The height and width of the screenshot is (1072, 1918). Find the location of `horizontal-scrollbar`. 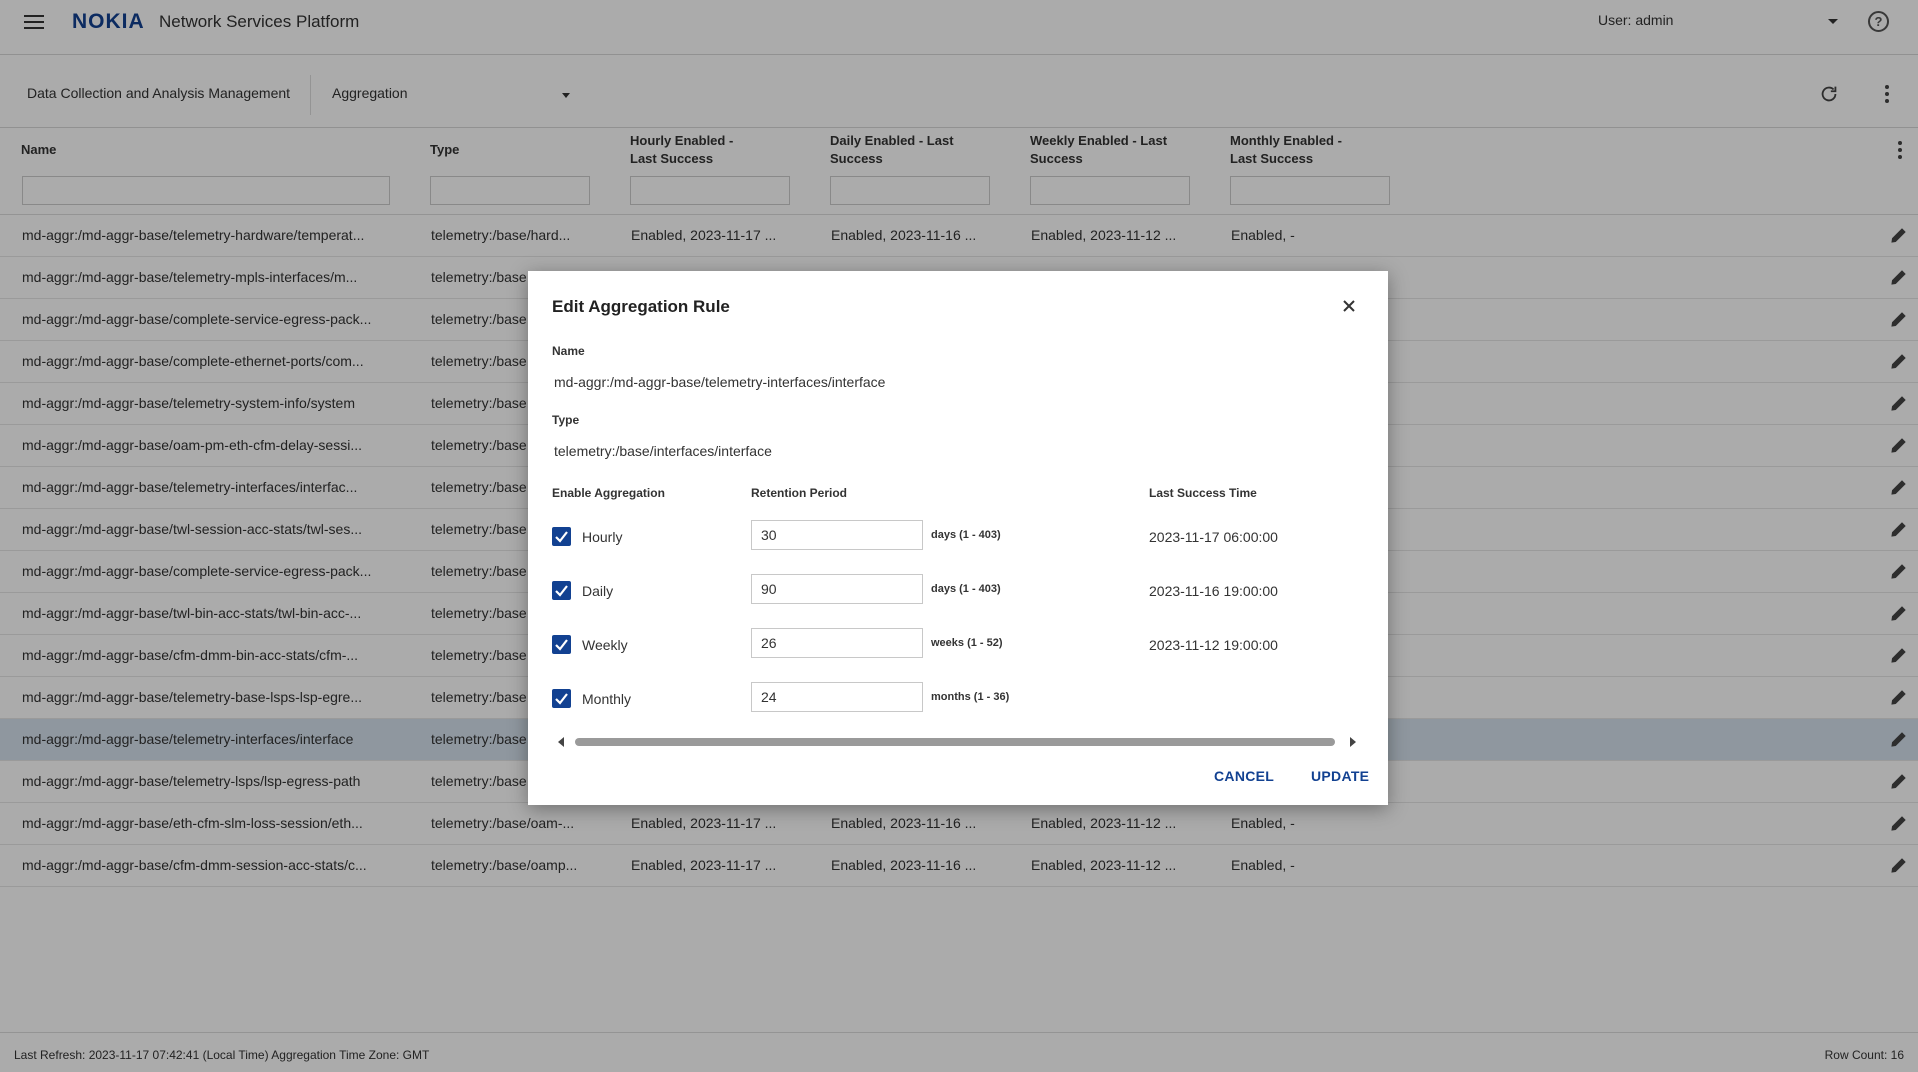

horizontal-scrollbar is located at coordinates (958, 742).